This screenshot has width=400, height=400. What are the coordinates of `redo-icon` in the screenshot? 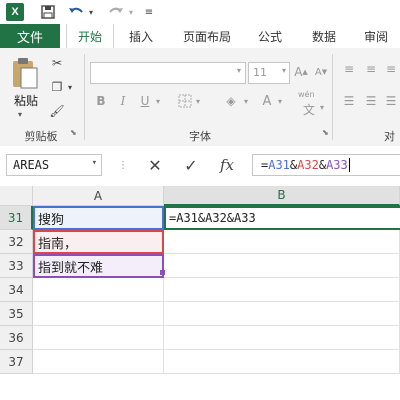 It's located at (116, 12).